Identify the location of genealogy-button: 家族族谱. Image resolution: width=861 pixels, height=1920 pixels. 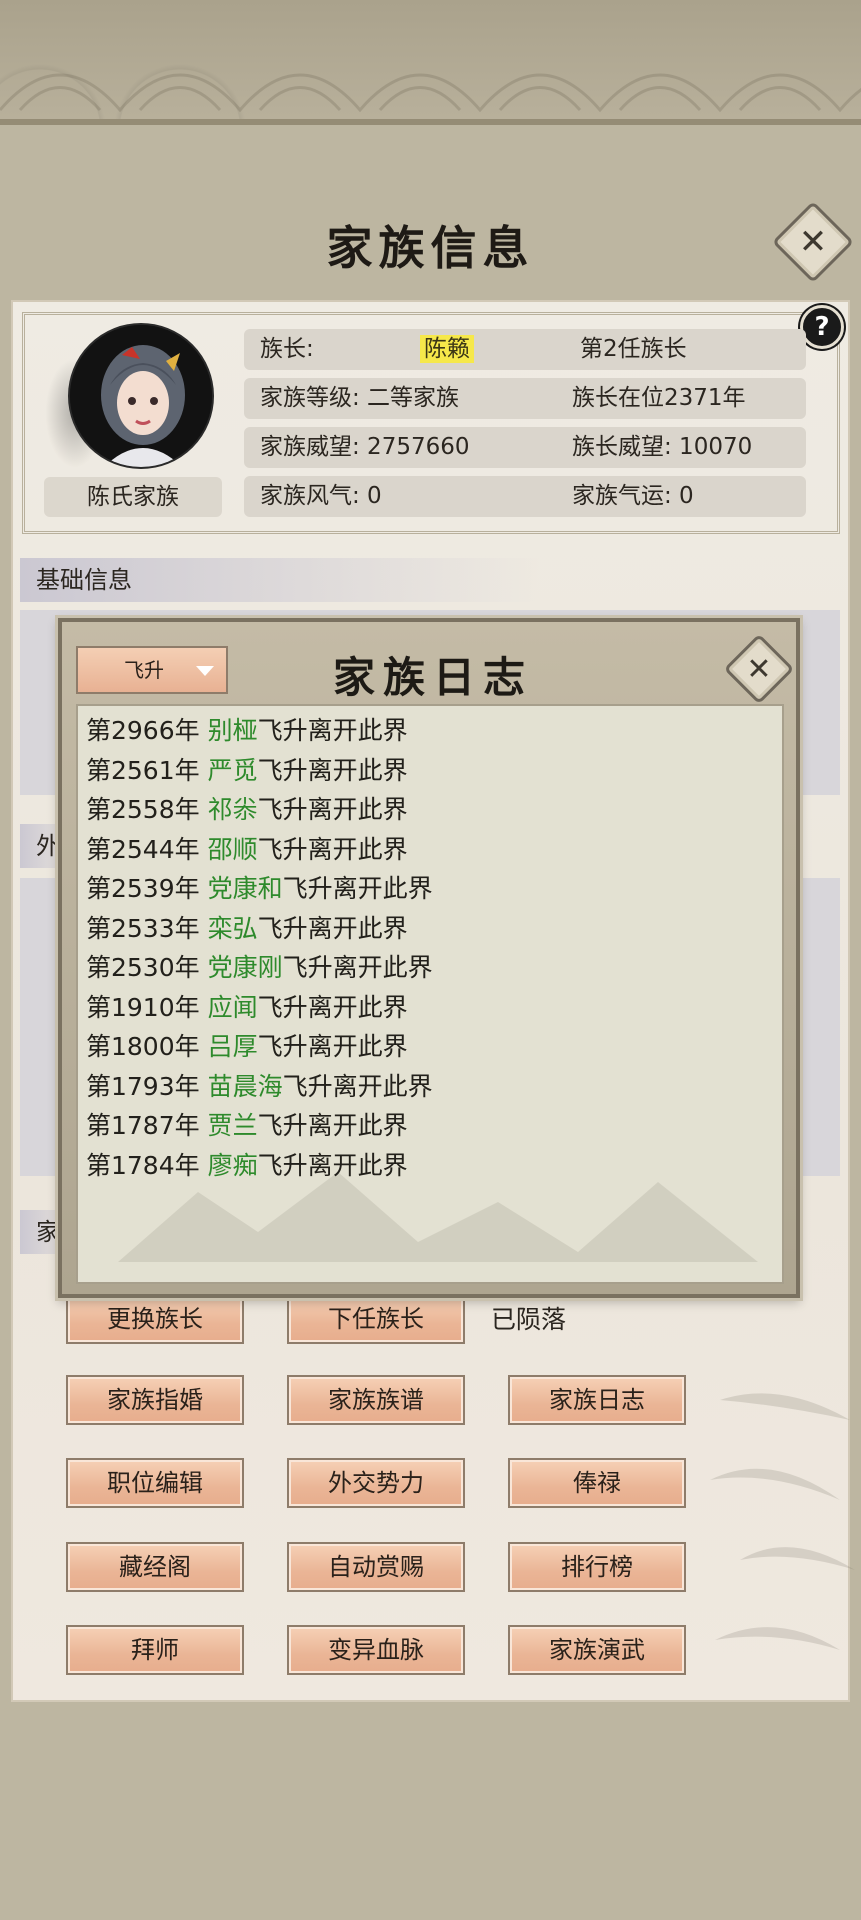
(376, 1400).